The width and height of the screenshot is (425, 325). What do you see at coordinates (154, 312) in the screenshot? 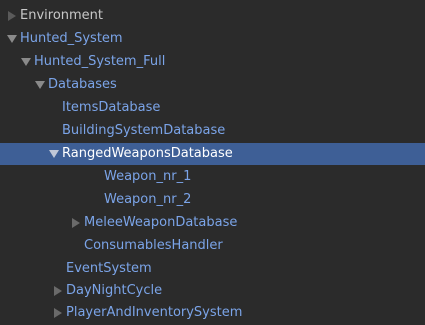
I see `hierarchy-item-label: PlayerAndInventorySystem` at bounding box center [154, 312].